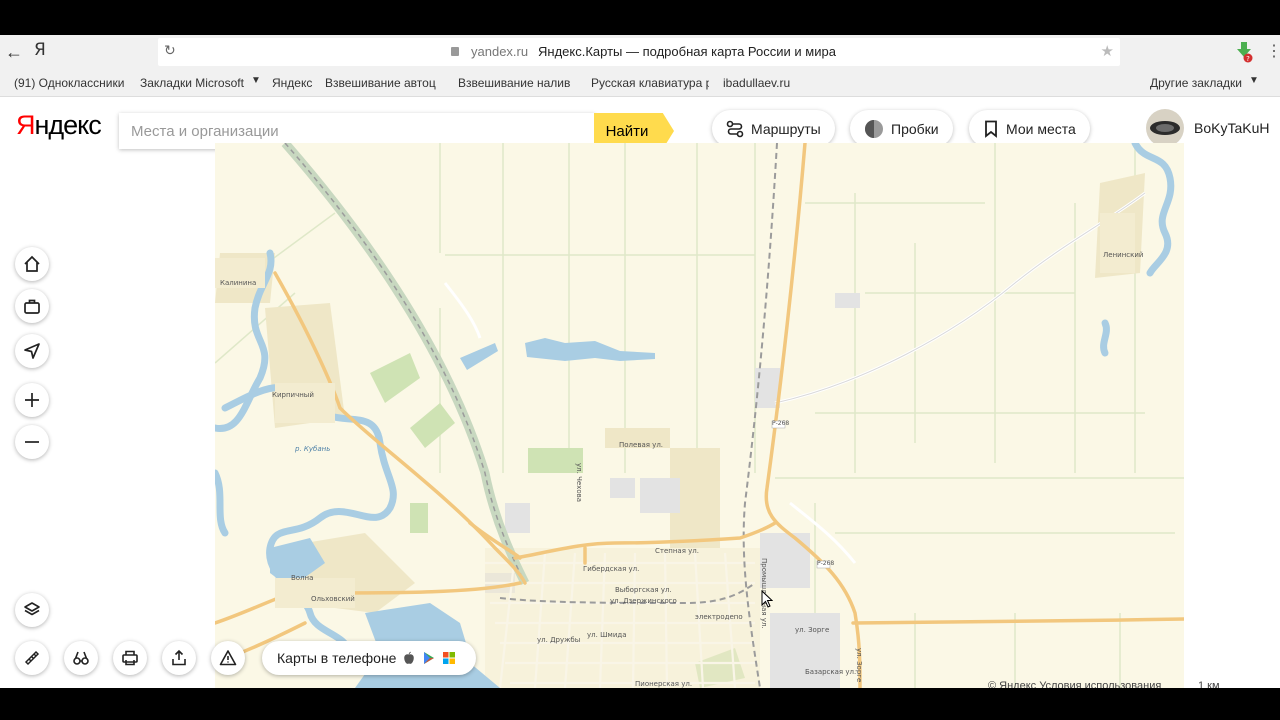  I want to click on binoculars-icon, so click(81, 658).